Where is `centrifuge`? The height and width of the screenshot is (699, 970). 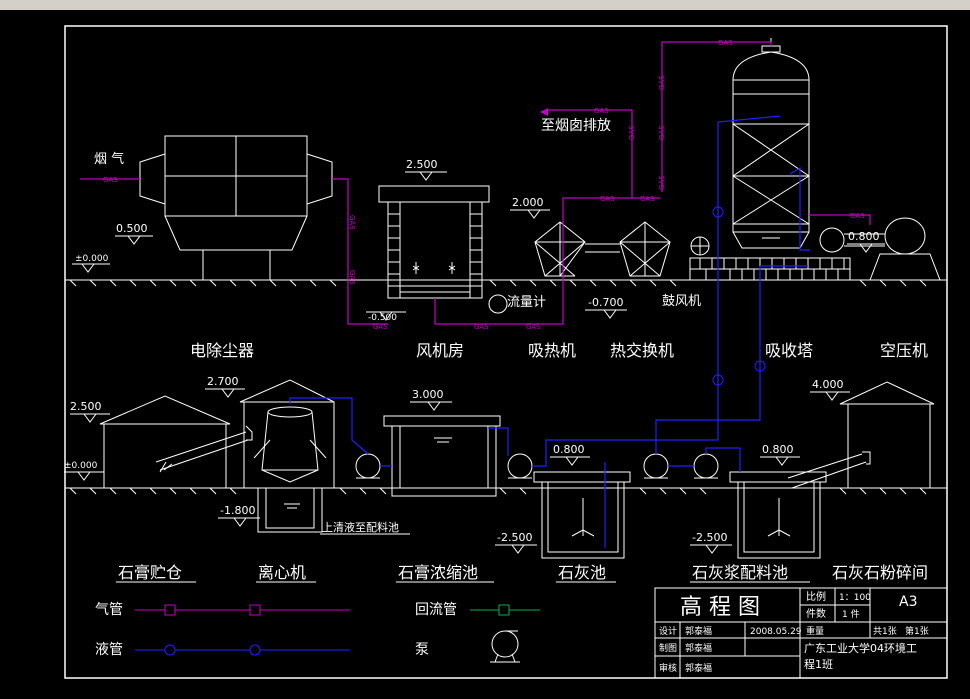
centrifuge is located at coordinates (287, 434).